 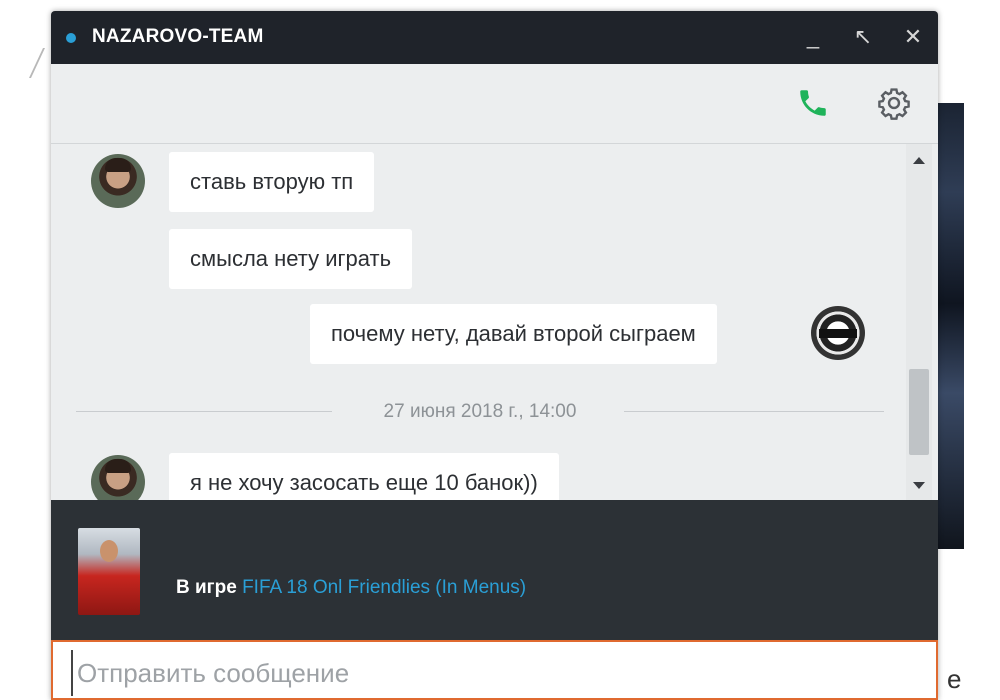 What do you see at coordinates (291, 259) in the screenshot?
I see `message-bubble-incoming: смысла нету играть` at bounding box center [291, 259].